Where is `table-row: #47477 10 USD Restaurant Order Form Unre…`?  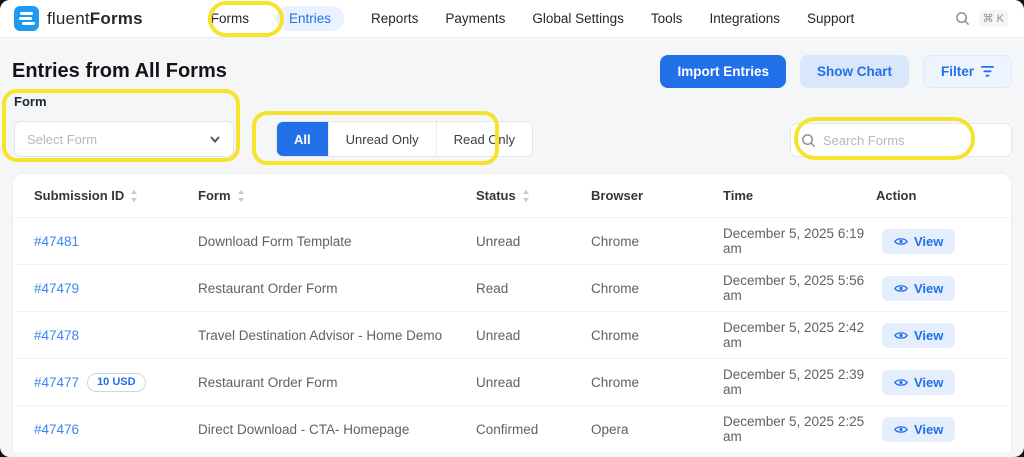
table-row: #47477 10 USD Restaurant Order Form Unre… is located at coordinates (512, 382).